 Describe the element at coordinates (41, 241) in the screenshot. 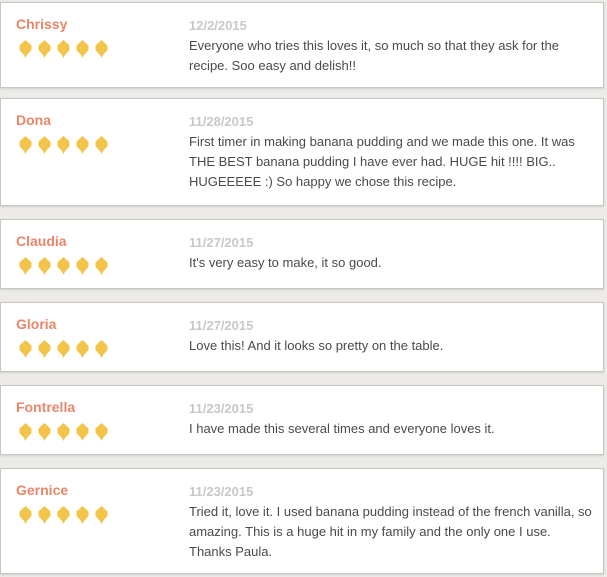

I see `reviewer-name: Claudia` at that location.